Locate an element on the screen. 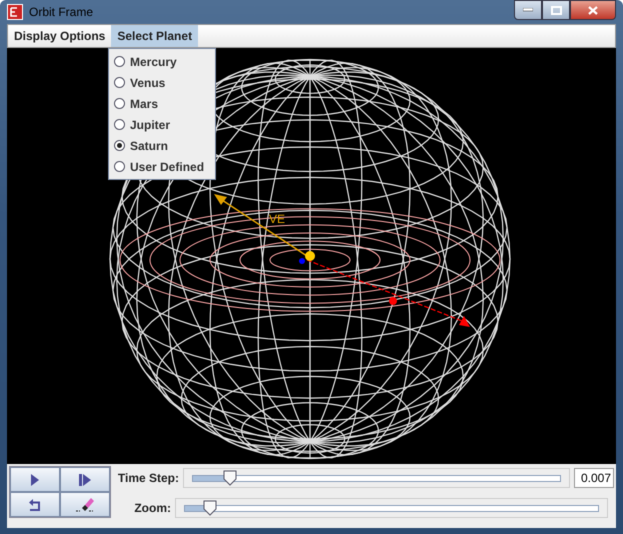 This screenshot has width=623, height=534. close-icon is located at coordinates (593, 10).